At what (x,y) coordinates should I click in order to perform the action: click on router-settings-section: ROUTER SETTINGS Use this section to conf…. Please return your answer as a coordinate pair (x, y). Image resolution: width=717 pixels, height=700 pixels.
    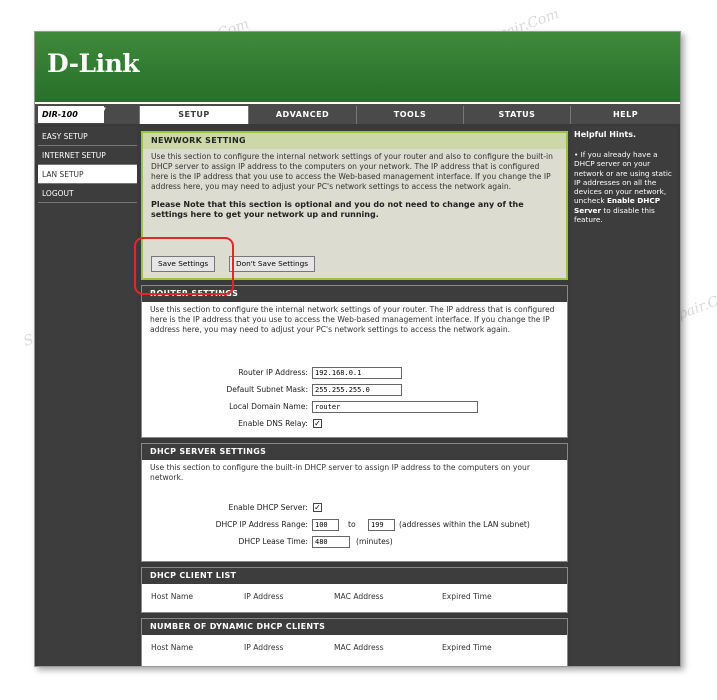
    Looking at the image, I should click on (354, 361).